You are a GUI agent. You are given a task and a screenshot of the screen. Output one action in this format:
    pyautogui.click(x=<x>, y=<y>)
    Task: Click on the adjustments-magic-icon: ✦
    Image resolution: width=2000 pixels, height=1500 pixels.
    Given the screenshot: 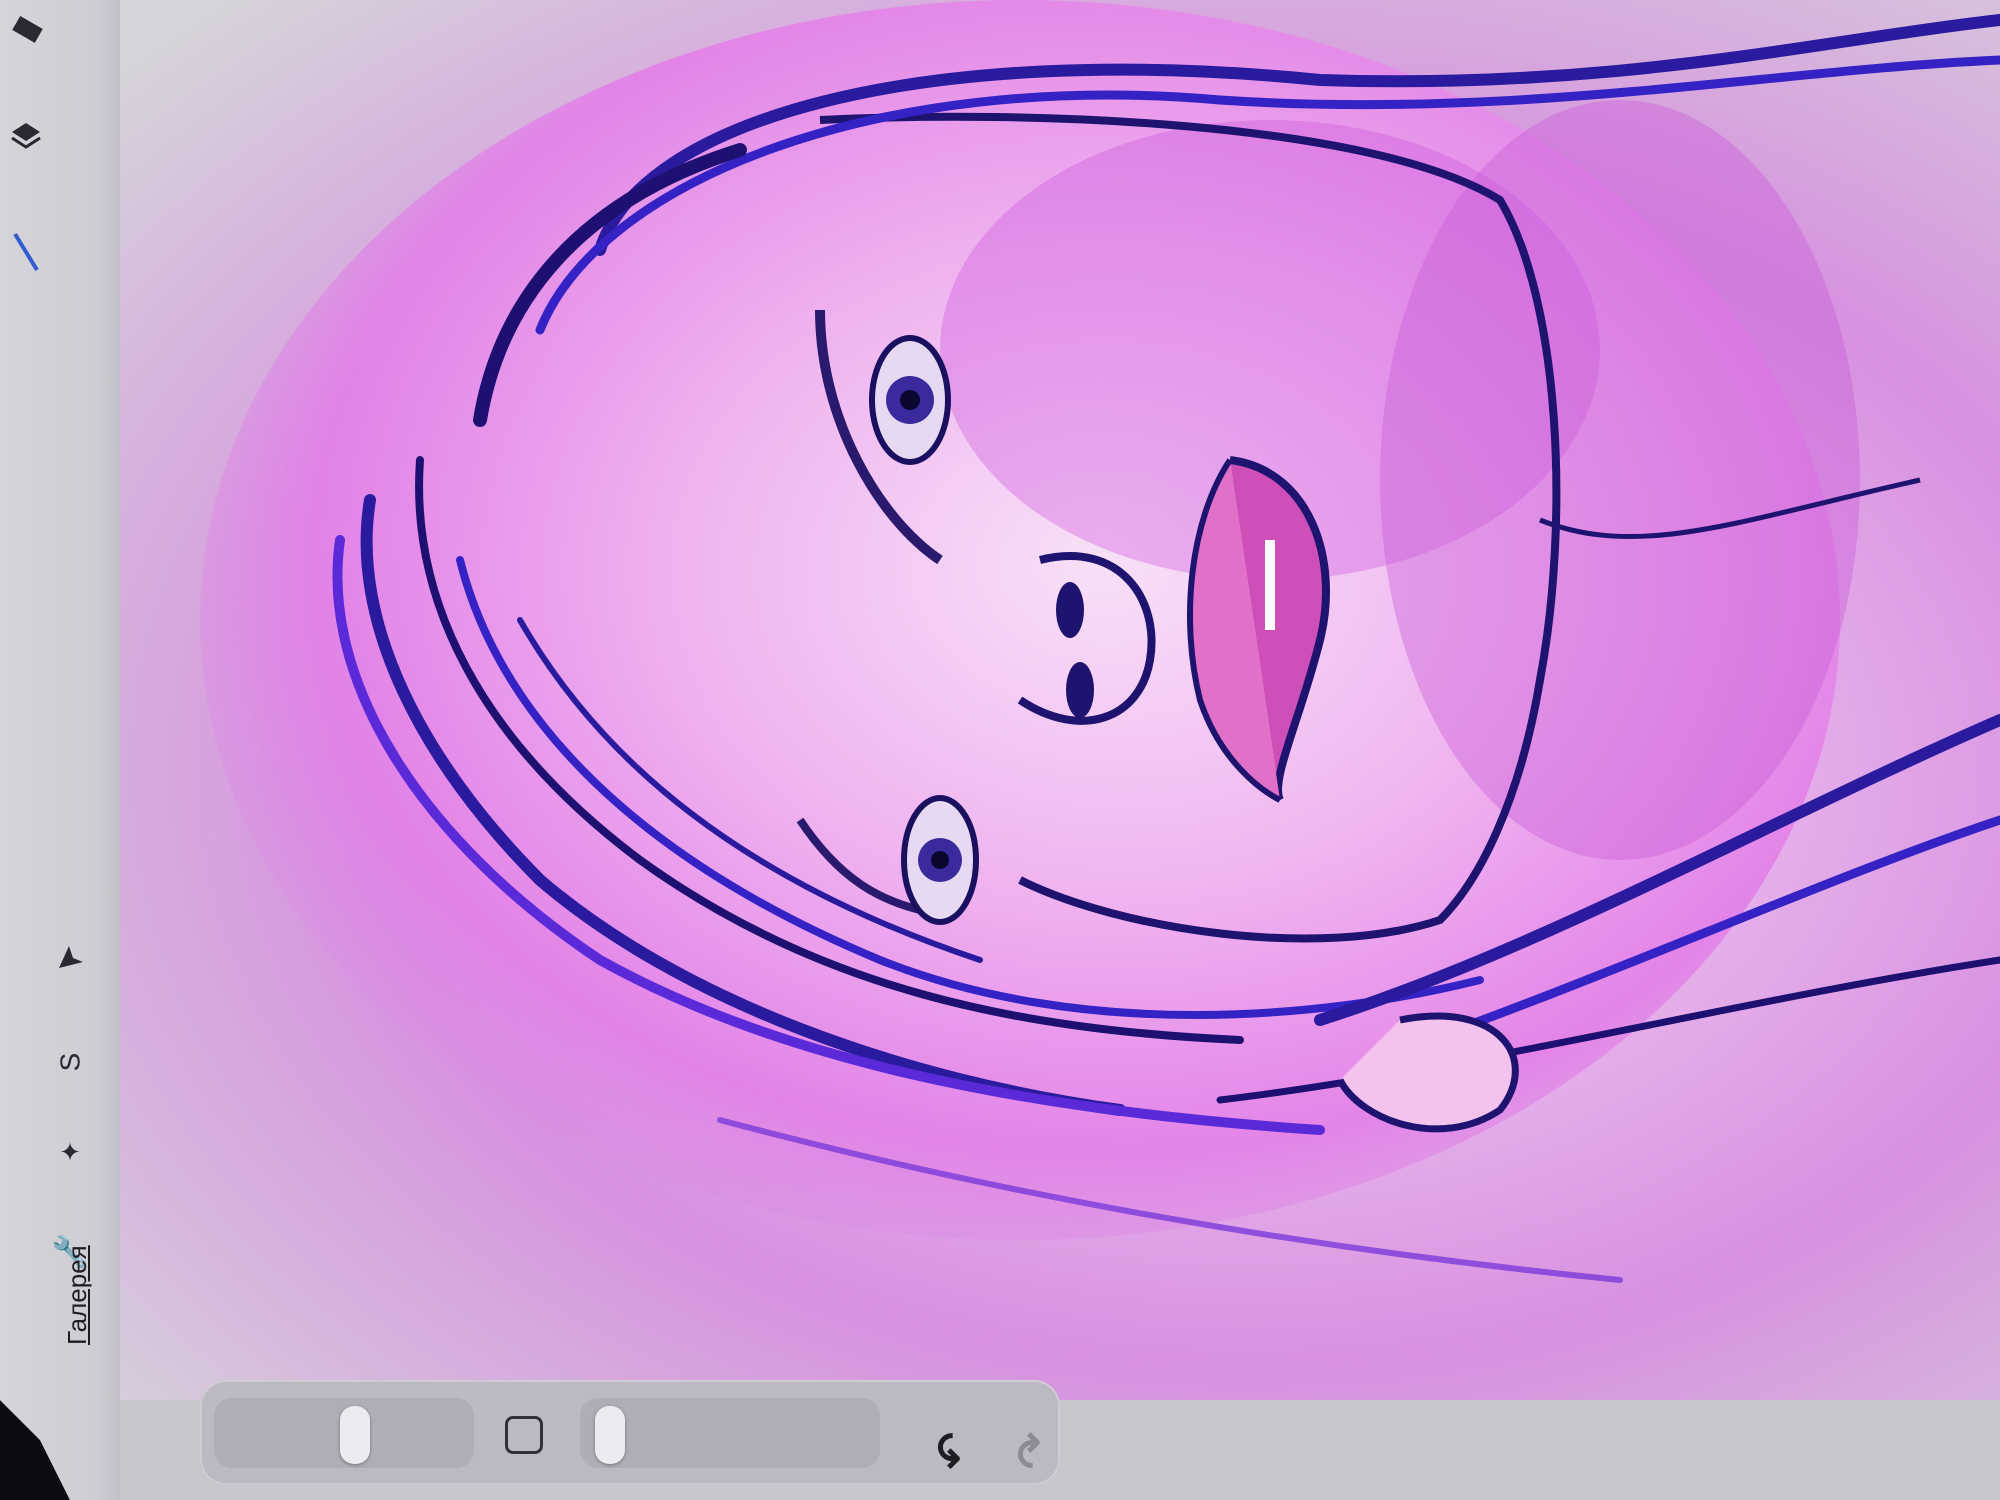 What is the action you would take?
    pyautogui.click(x=70, y=1152)
    